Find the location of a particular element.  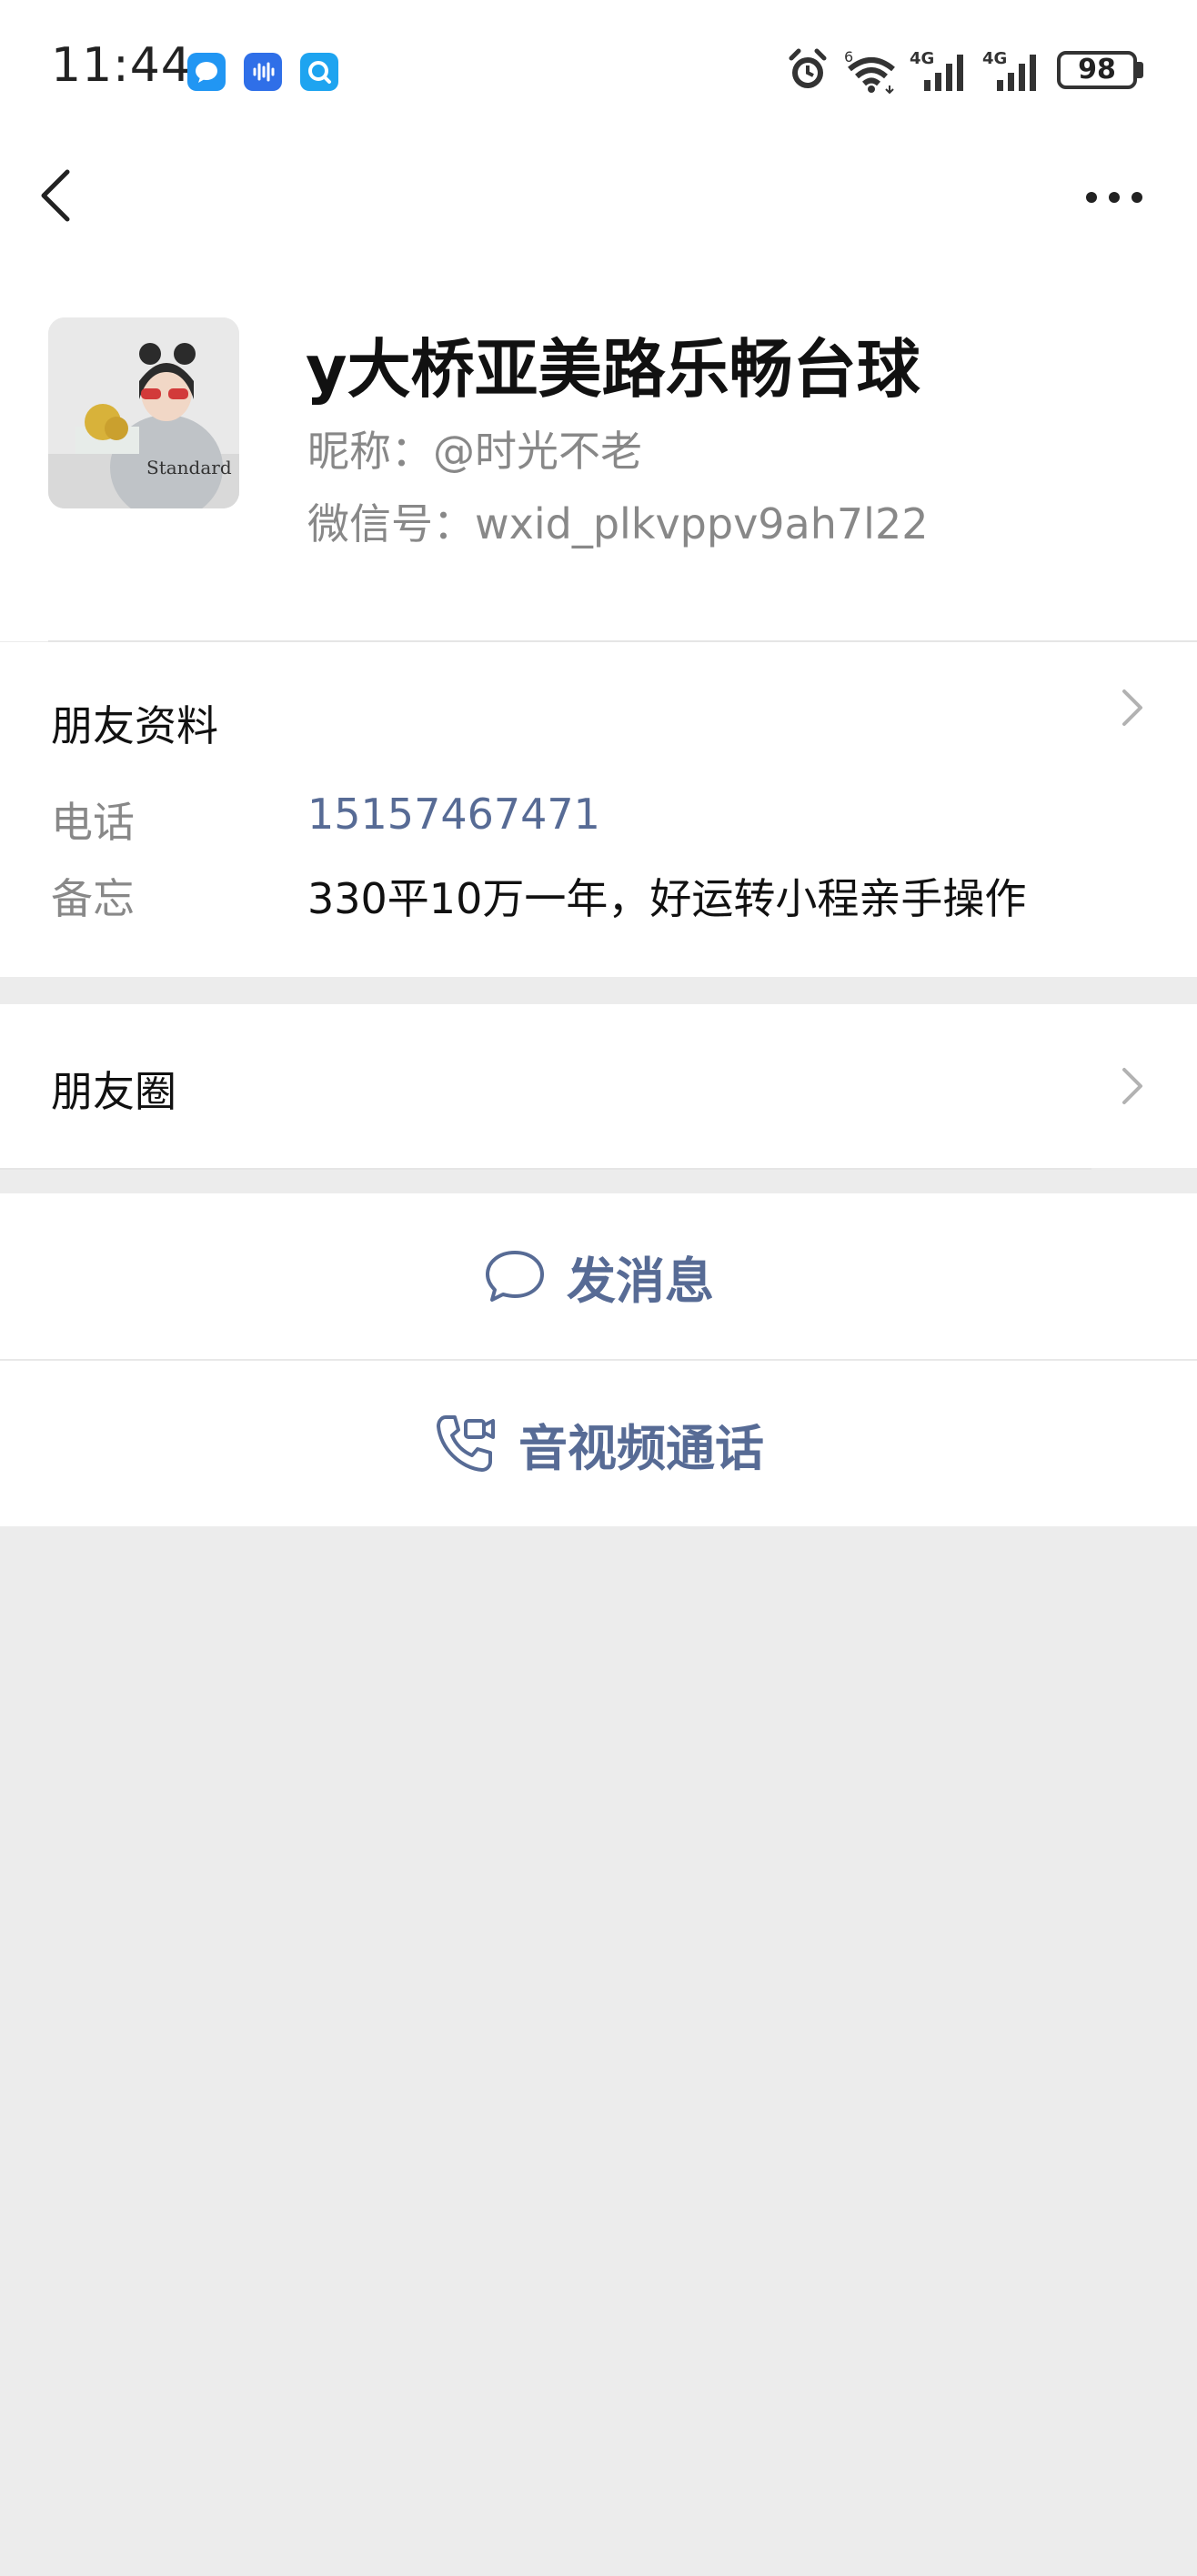

phone-number-link: 15157467471 is located at coordinates (453, 814).